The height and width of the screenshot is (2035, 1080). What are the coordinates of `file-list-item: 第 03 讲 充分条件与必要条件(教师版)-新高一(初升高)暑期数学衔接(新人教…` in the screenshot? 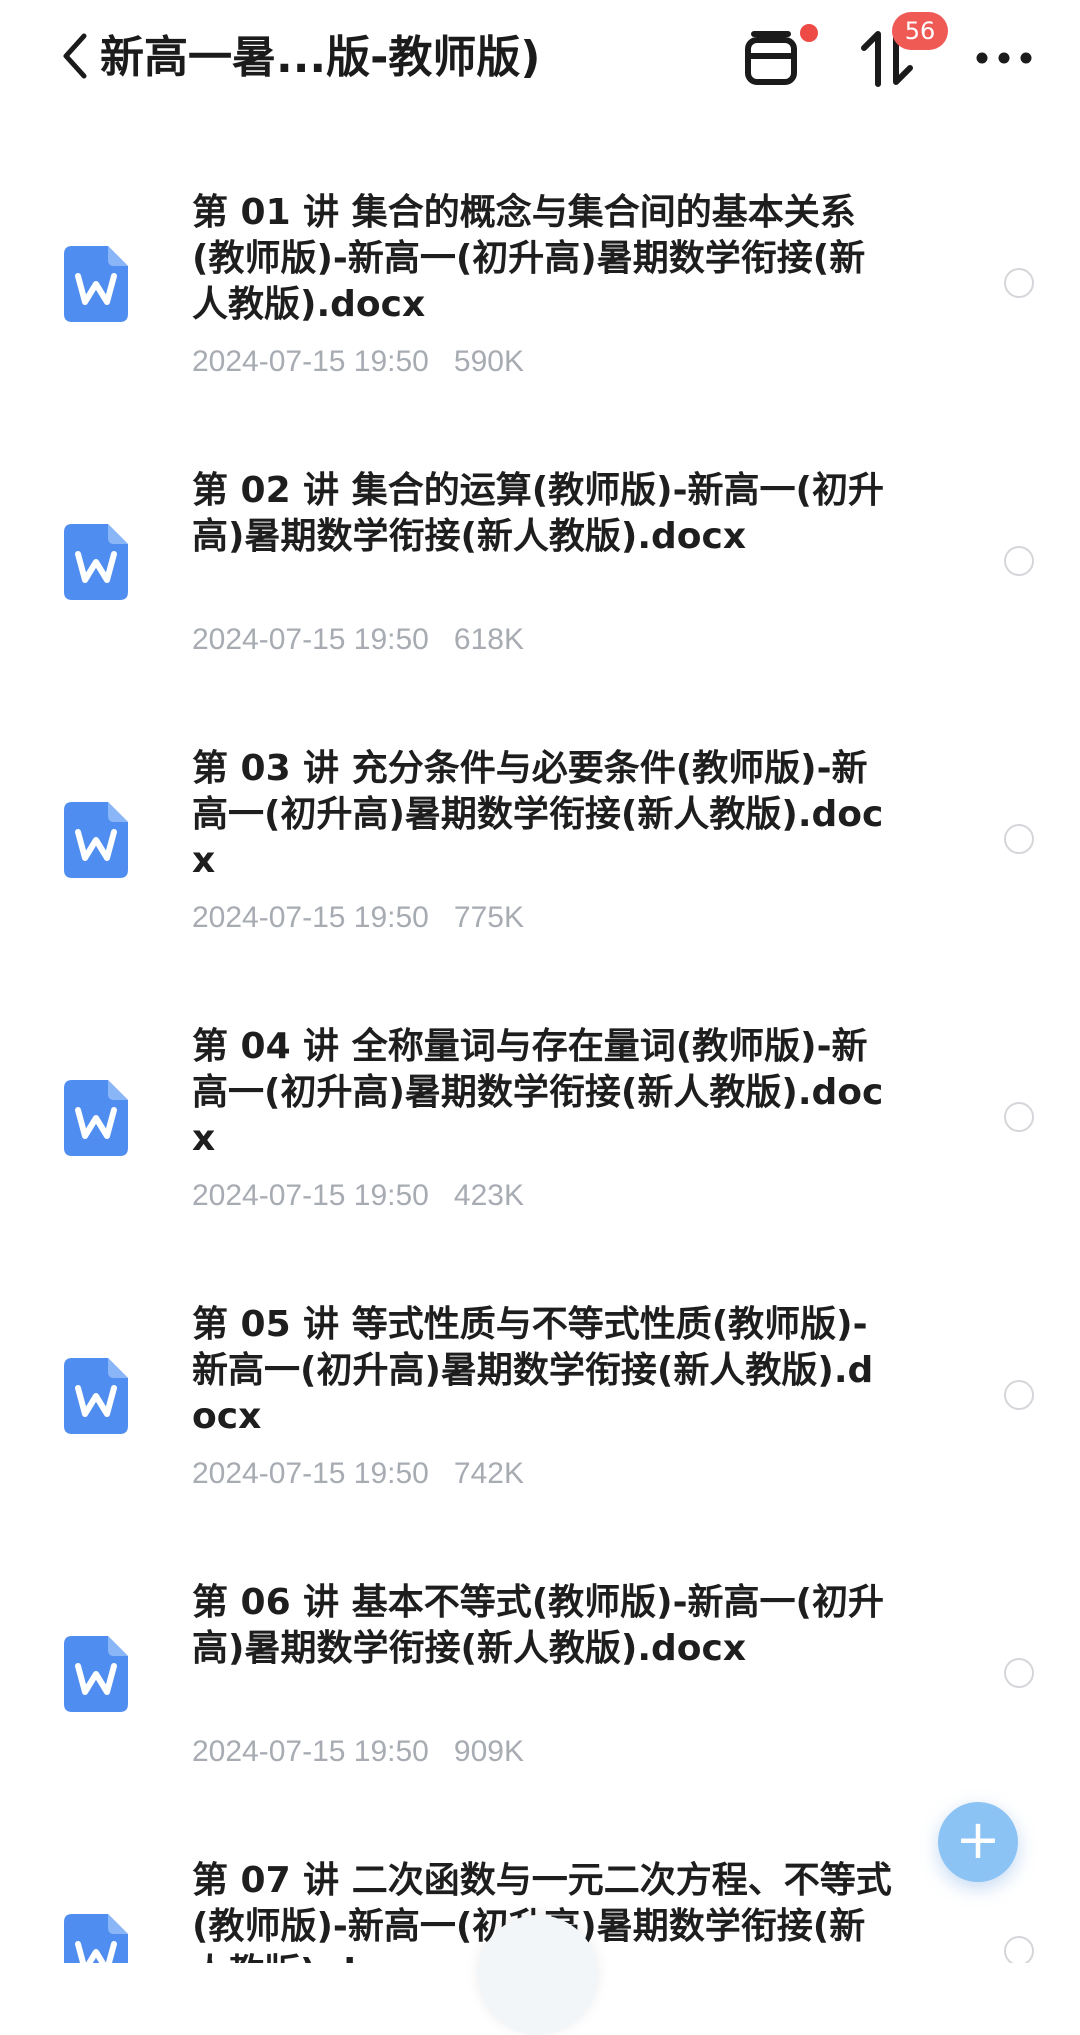 It's located at (540, 885).